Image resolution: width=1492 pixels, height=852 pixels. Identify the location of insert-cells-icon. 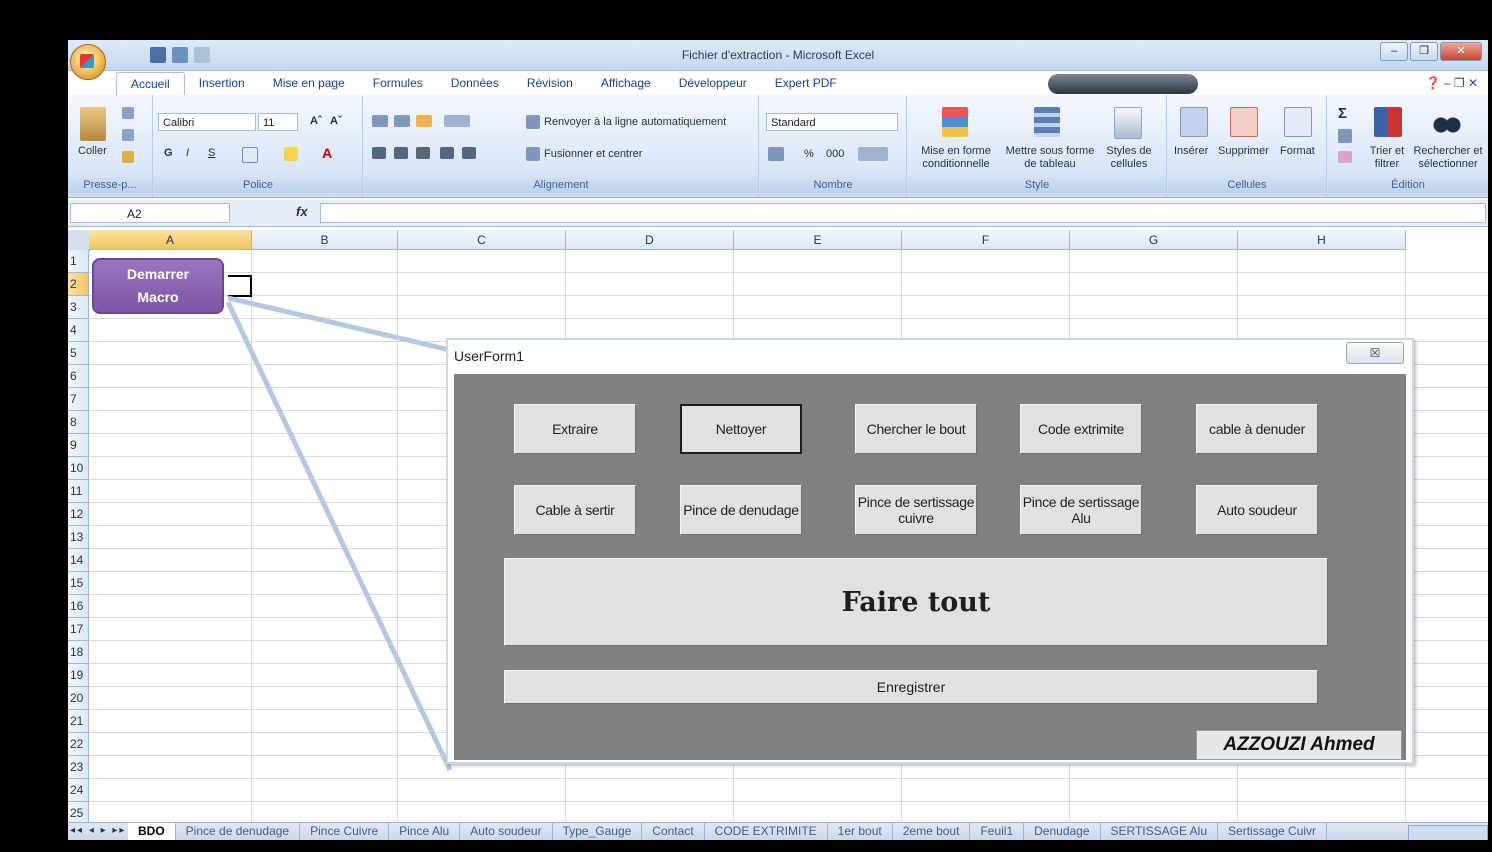
(1194, 122).